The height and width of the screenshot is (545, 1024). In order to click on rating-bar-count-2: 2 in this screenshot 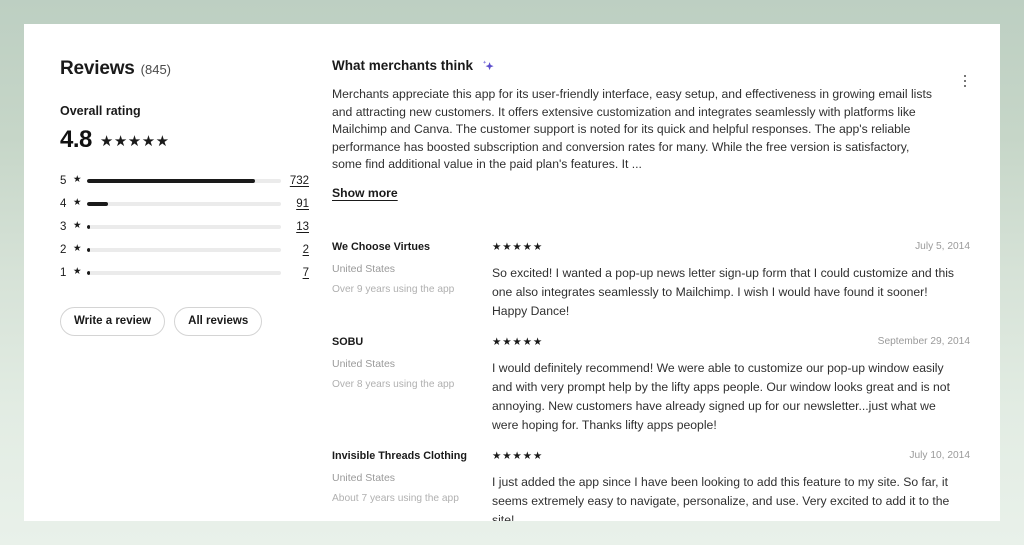, I will do `click(299, 250)`.